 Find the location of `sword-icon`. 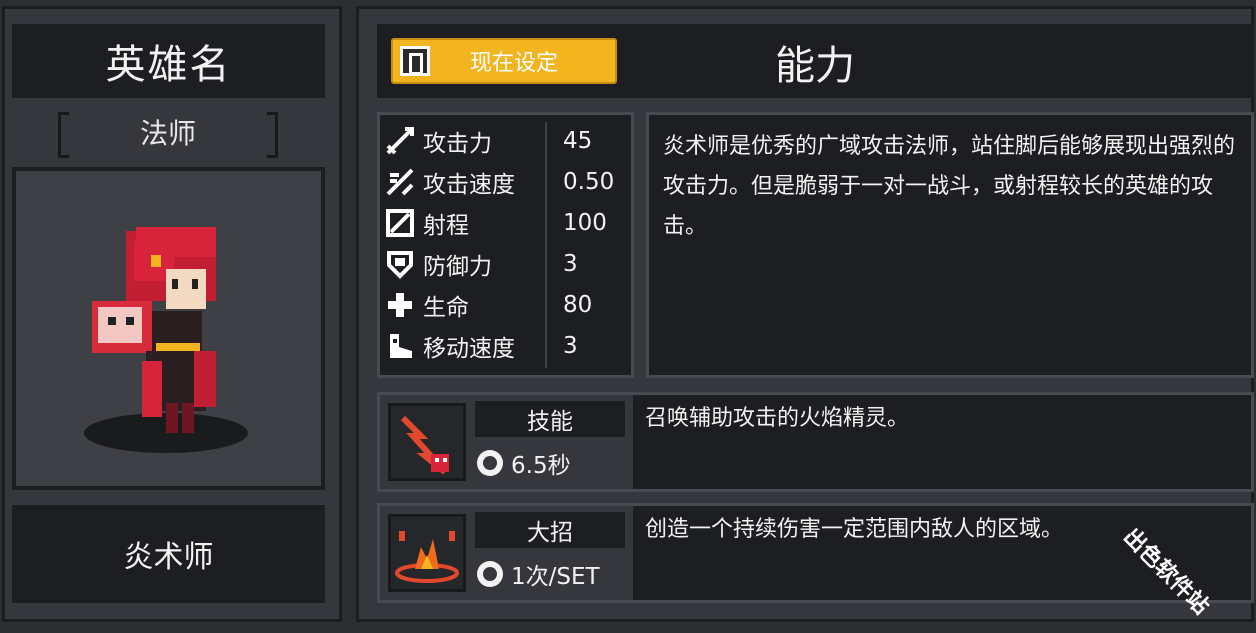

sword-icon is located at coordinates (400, 141).